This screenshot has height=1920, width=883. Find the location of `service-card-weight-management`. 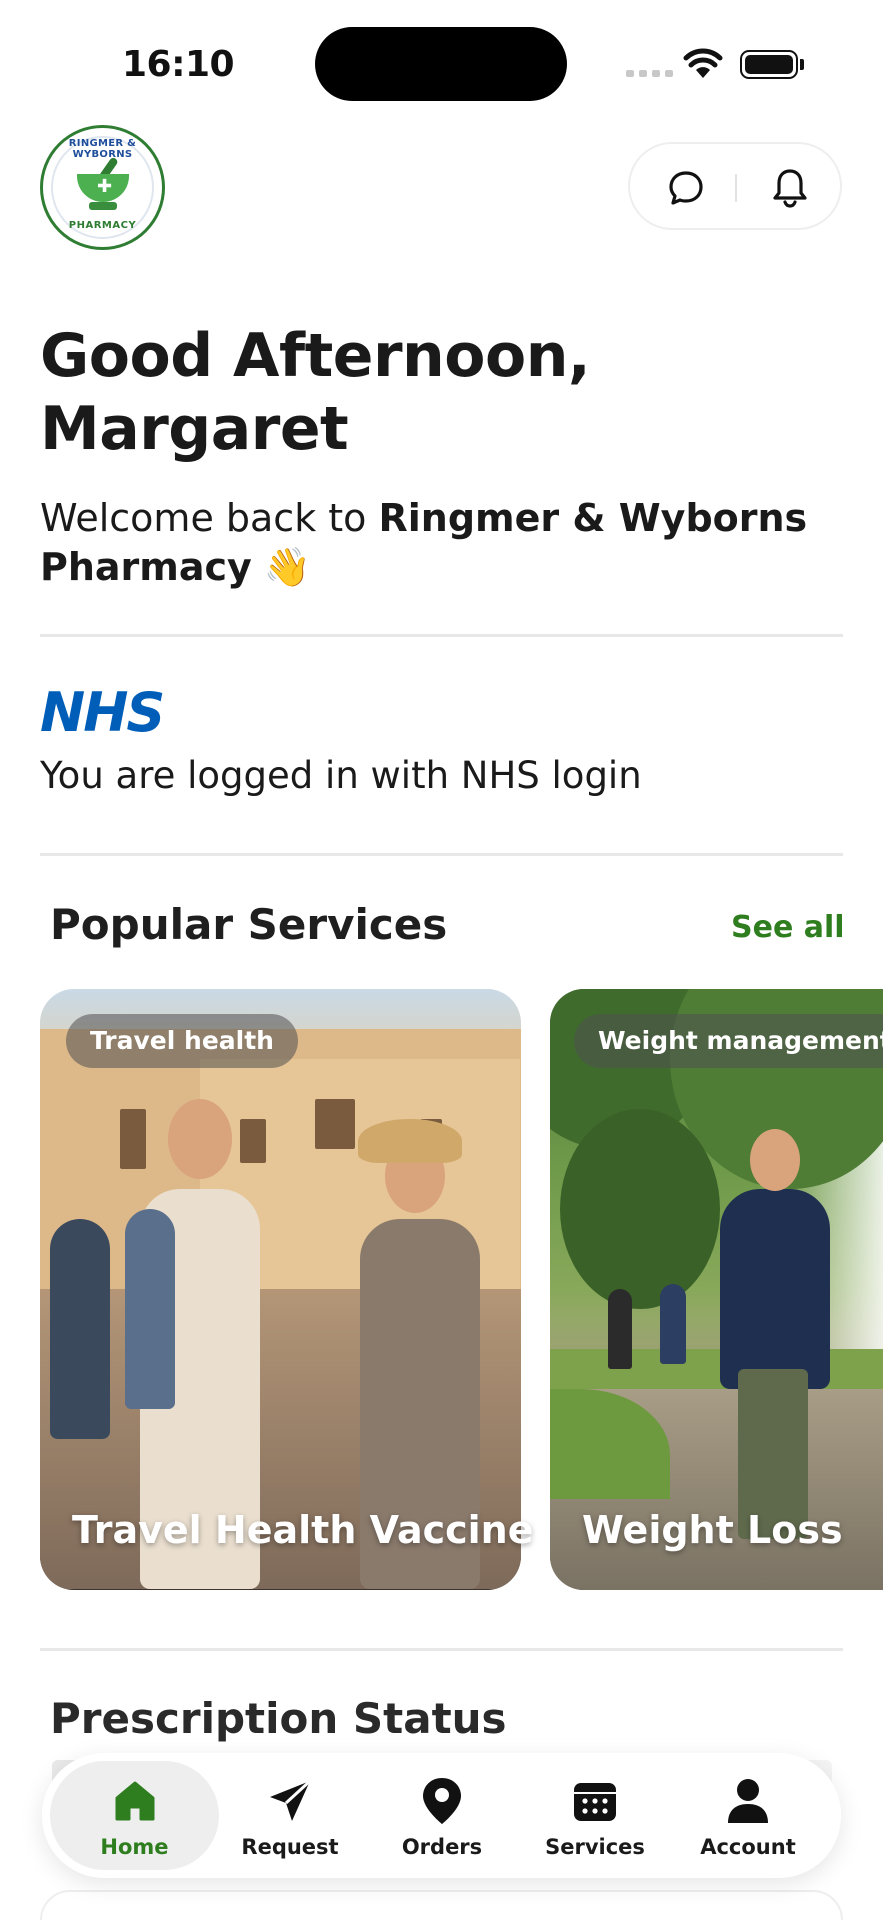

service-card-weight-management is located at coordinates (716, 1289).